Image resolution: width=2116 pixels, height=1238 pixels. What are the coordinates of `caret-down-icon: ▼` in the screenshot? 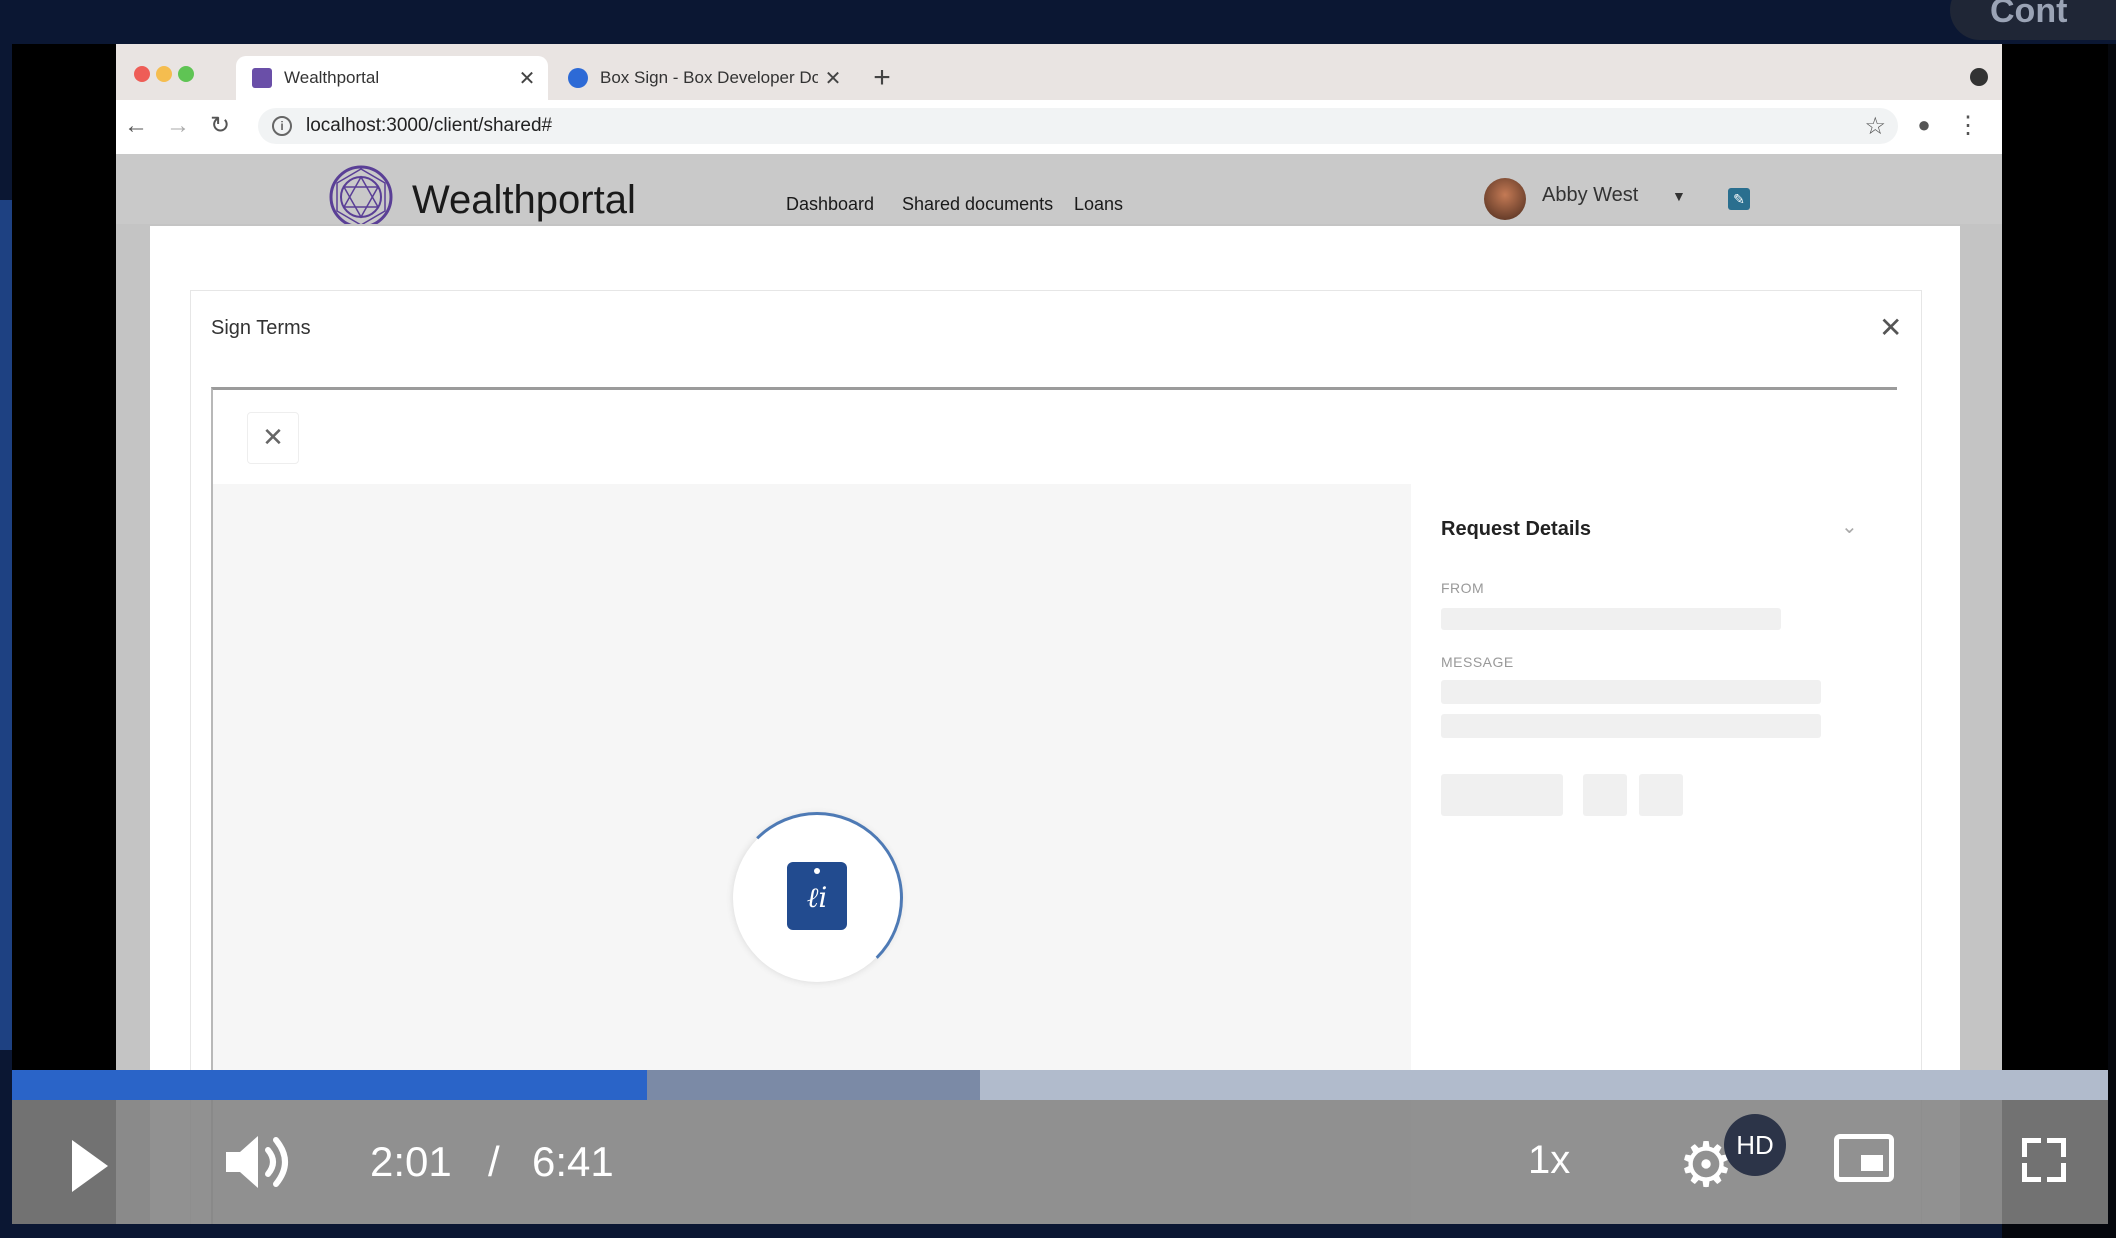 It's located at (1679, 196).